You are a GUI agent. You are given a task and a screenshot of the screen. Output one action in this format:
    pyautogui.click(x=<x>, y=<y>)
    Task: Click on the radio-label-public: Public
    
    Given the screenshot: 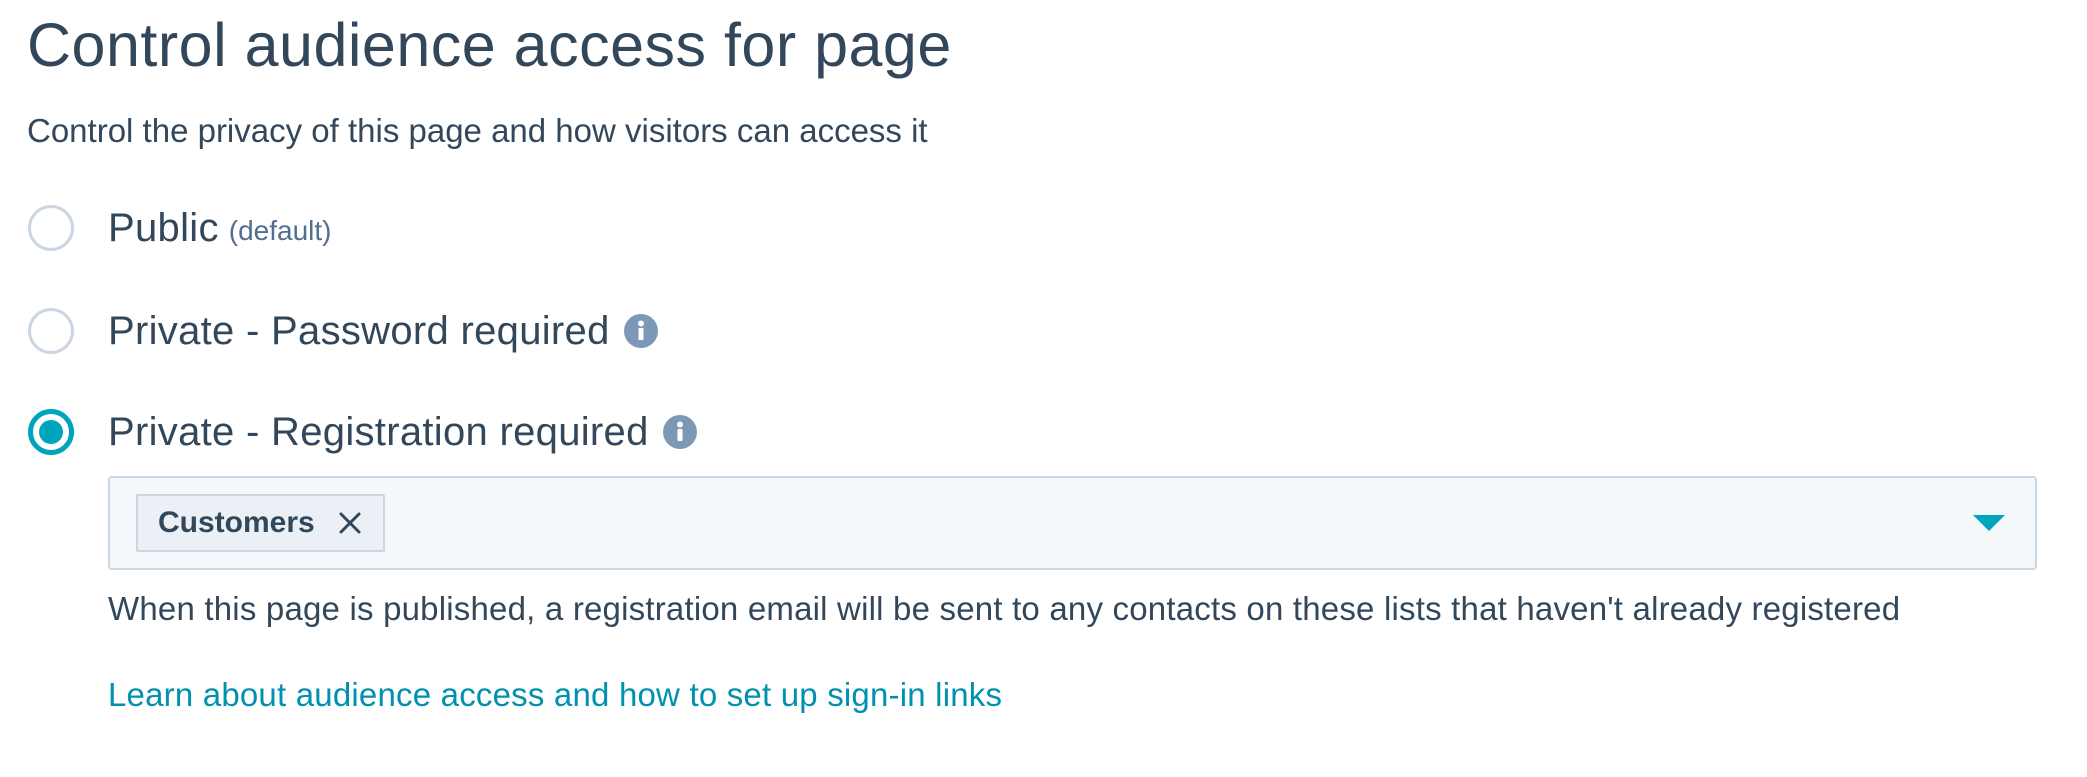 What is the action you would take?
    pyautogui.click(x=163, y=227)
    